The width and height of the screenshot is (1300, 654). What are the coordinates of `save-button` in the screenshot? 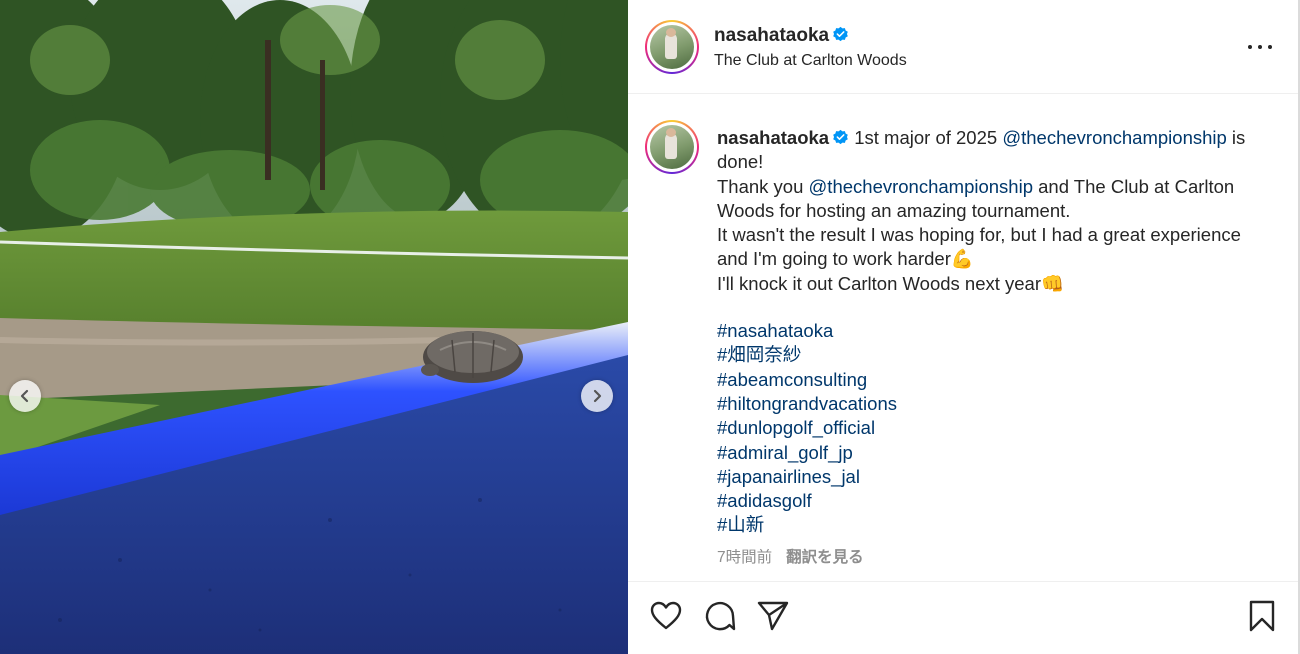 It's located at (1262, 616).